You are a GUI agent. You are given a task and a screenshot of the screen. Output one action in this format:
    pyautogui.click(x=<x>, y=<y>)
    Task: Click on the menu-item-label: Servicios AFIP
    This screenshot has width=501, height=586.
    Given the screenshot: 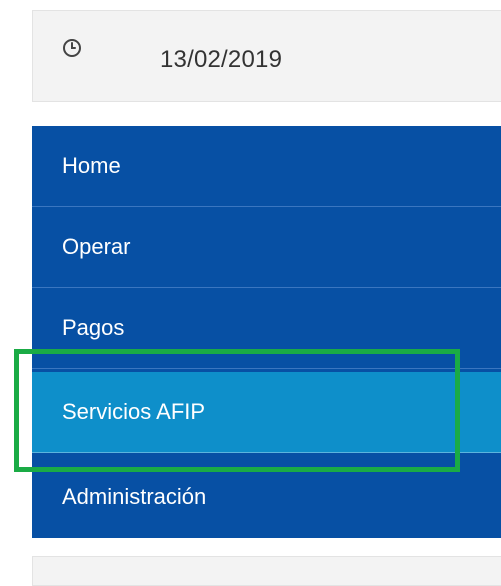 What is the action you would take?
    pyautogui.click(x=134, y=411)
    